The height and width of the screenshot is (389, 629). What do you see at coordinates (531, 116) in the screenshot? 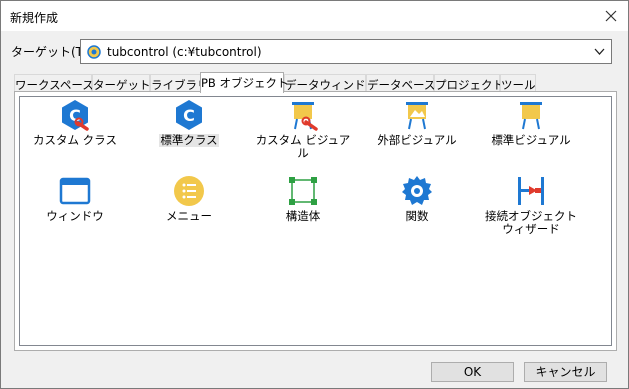
I see `standard-visual-icon` at bounding box center [531, 116].